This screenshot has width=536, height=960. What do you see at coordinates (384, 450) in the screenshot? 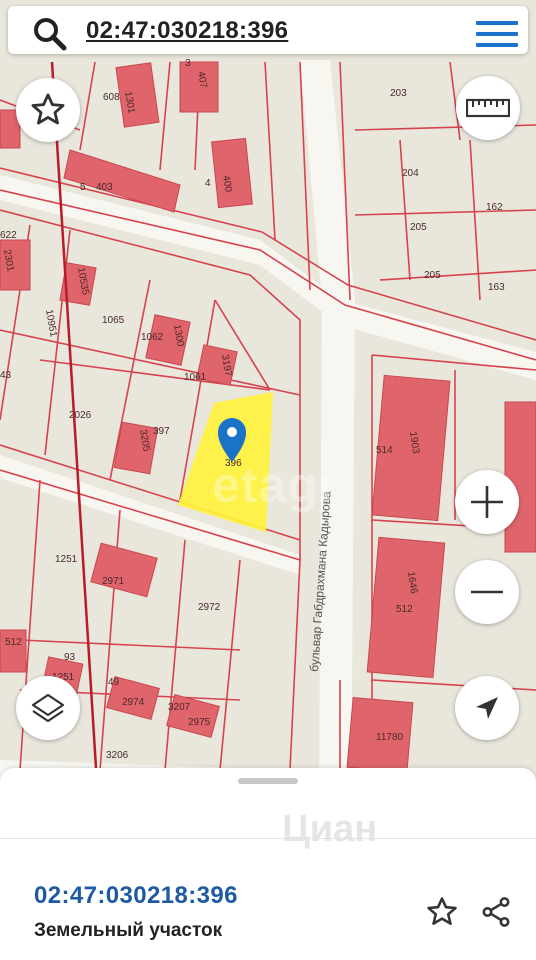
I see `parcel-label: 514` at bounding box center [384, 450].